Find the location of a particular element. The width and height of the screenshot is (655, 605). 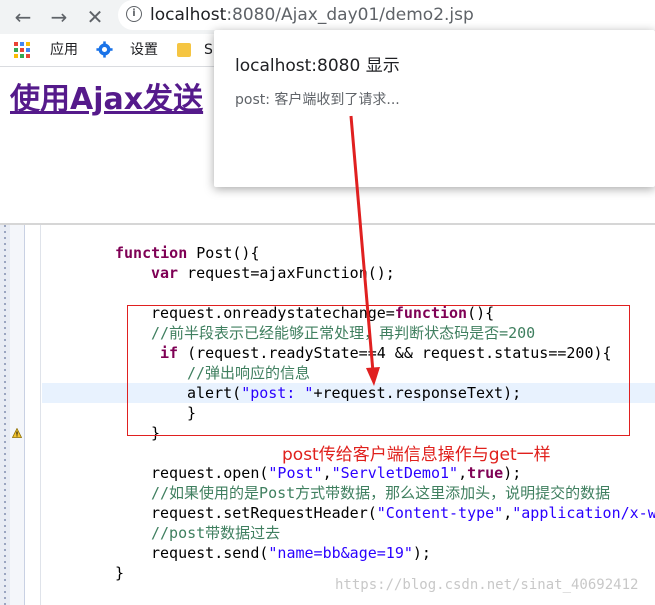

watermark: https://blog.csdn.net/sinat_40692412 is located at coordinates (487, 585).